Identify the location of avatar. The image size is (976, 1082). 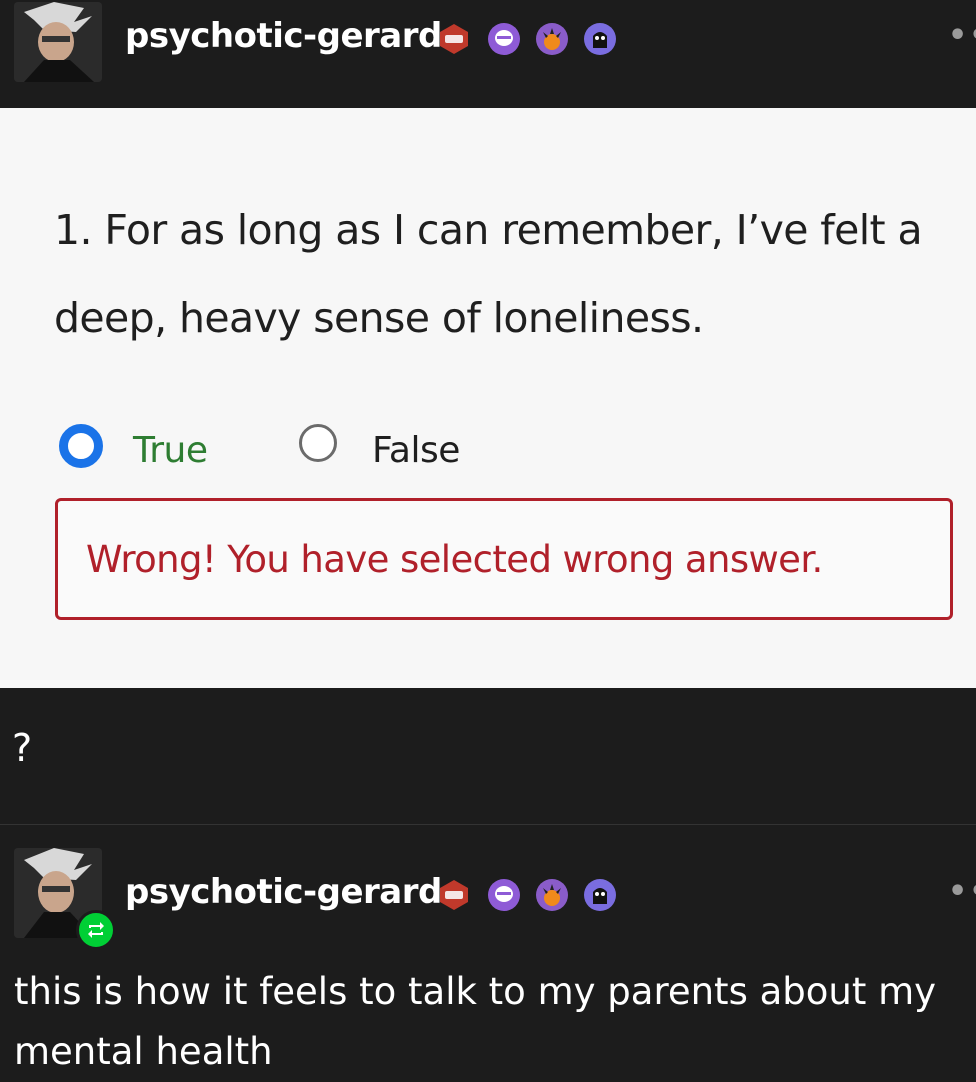
(58, 42).